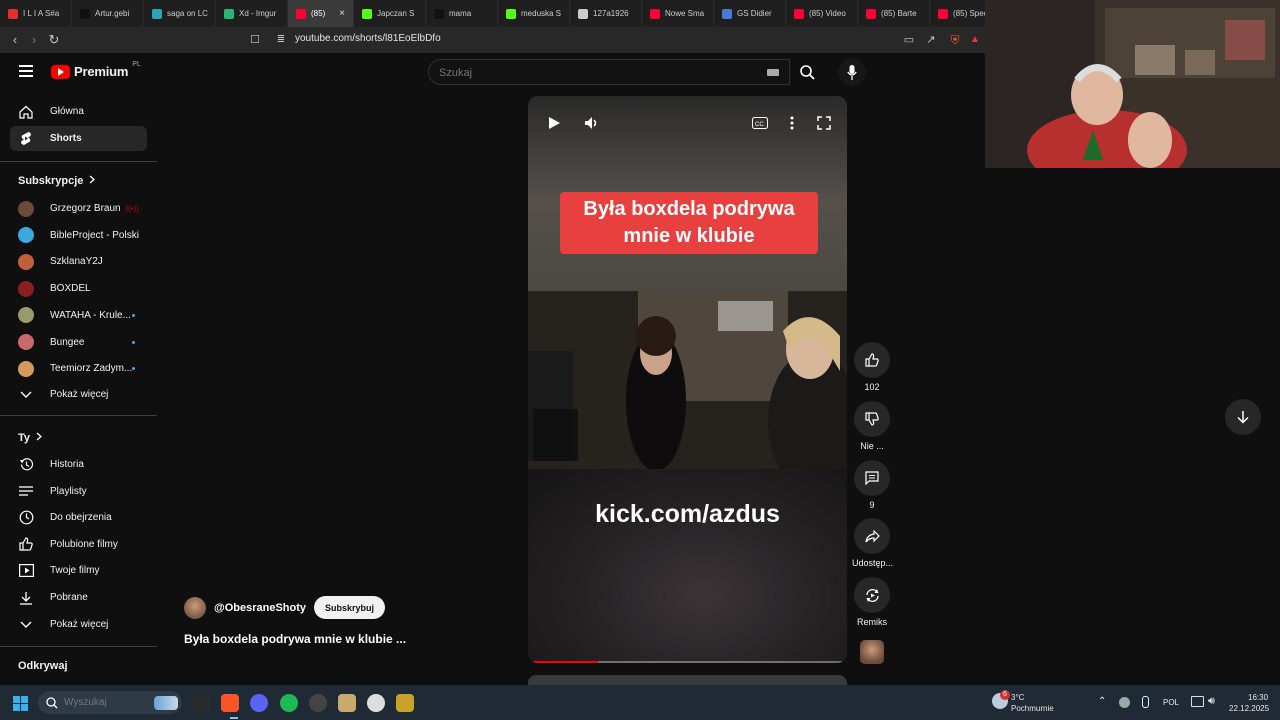 The height and width of the screenshot is (720, 1280). I want to click on browser-tab: 127a1926, so click(606, 13).